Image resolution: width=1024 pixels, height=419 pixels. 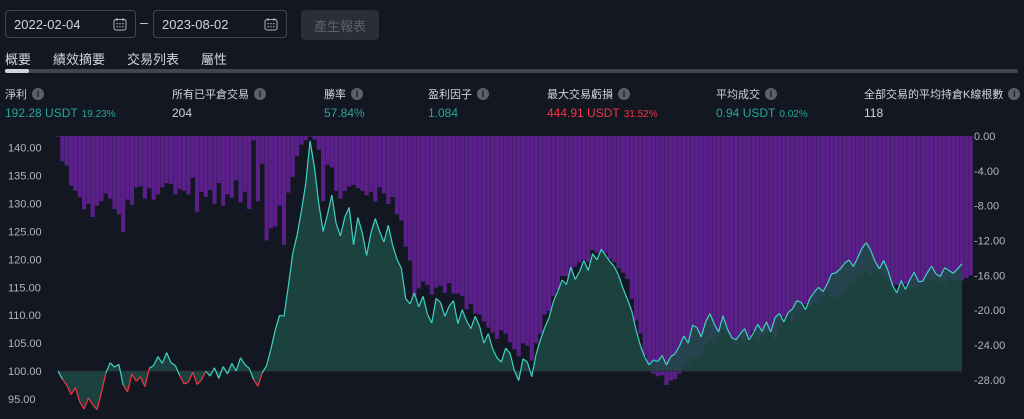 I want to click on stat-percent: 0.02%, so click(x=793, y=114).